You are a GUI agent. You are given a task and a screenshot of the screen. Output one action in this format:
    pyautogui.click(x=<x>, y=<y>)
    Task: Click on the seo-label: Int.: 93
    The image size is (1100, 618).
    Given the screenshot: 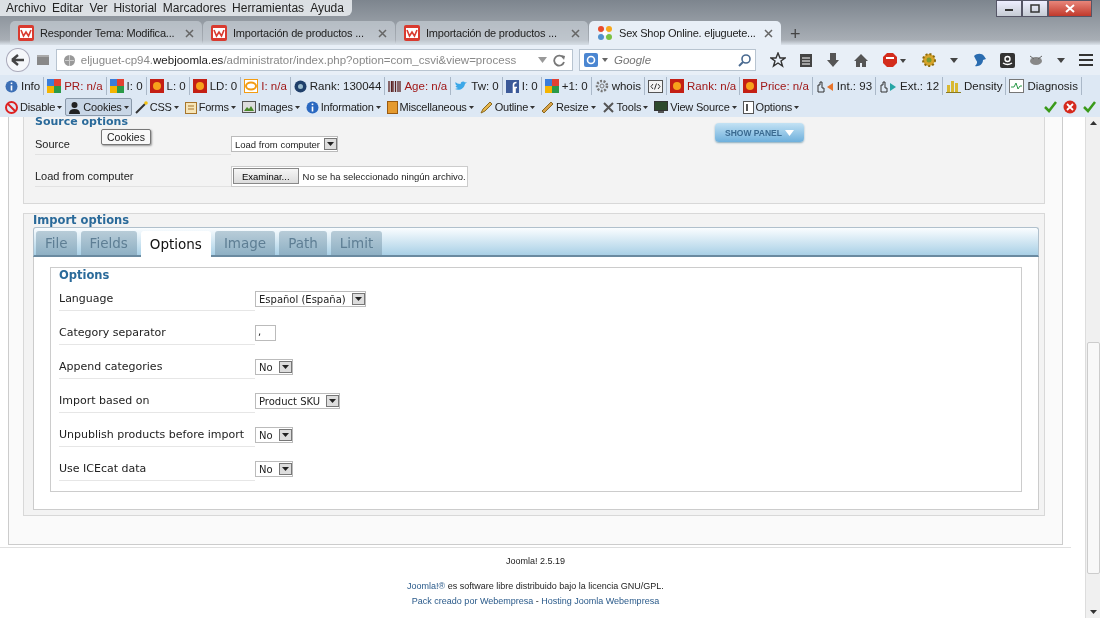 What is the action you would take?
    pyautogui.click(x=854, y=86)
    